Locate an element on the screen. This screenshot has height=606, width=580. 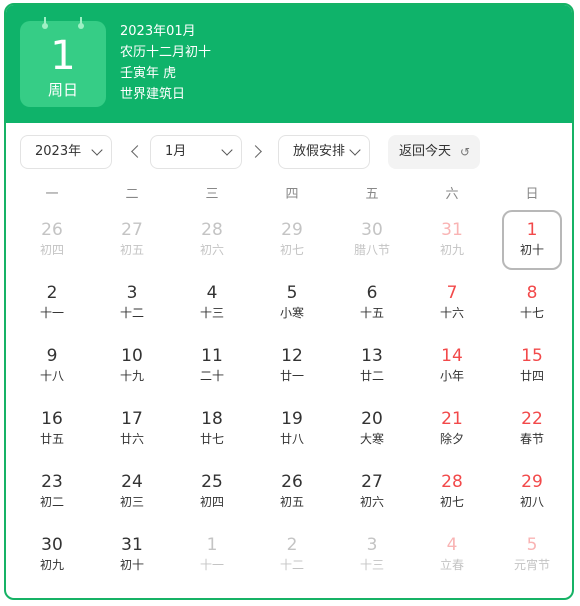
day-number: 3 is located at coordinates (132, 293).